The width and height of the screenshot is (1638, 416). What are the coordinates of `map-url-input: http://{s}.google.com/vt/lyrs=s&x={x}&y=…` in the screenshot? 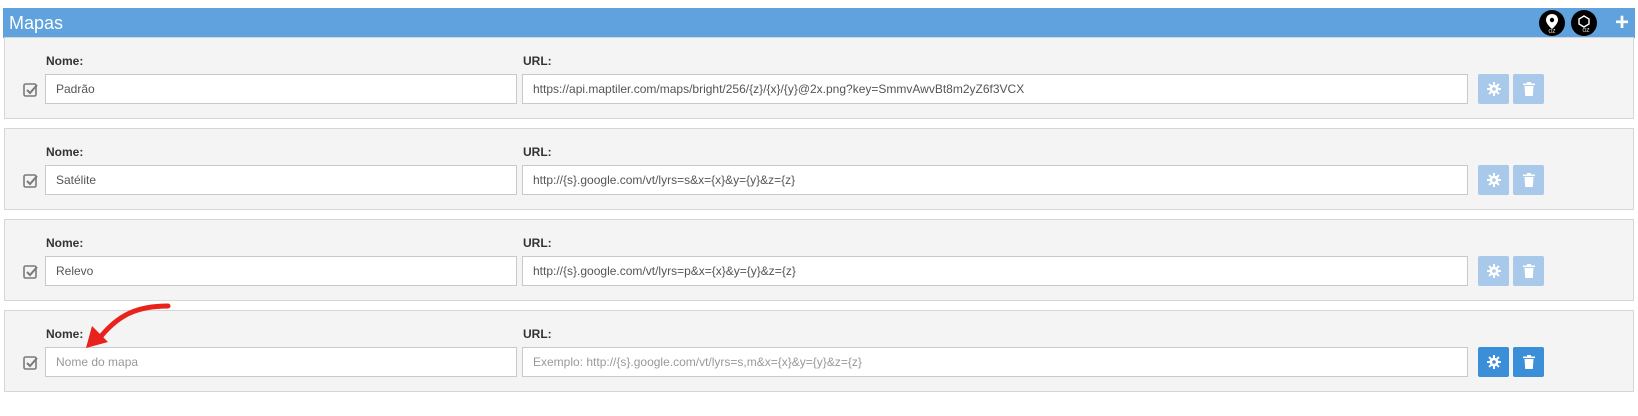 It's located at (995, 180).